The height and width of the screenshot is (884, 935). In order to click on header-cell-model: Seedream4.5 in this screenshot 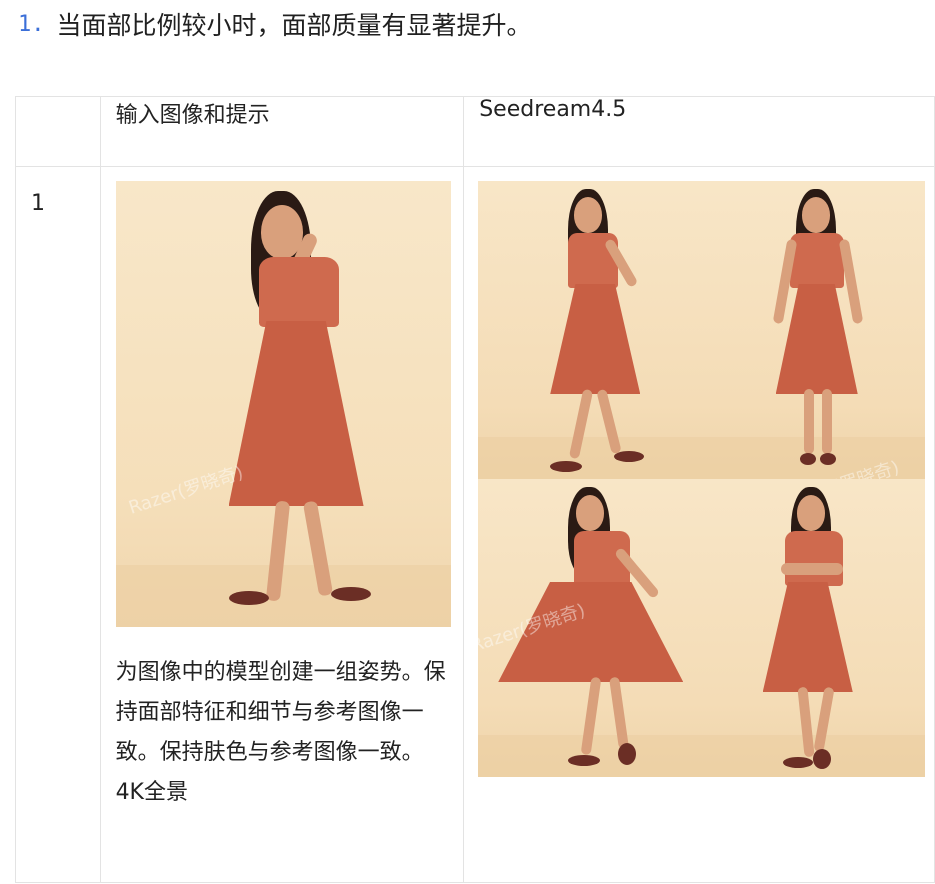, I will do `click(699, 131)`.